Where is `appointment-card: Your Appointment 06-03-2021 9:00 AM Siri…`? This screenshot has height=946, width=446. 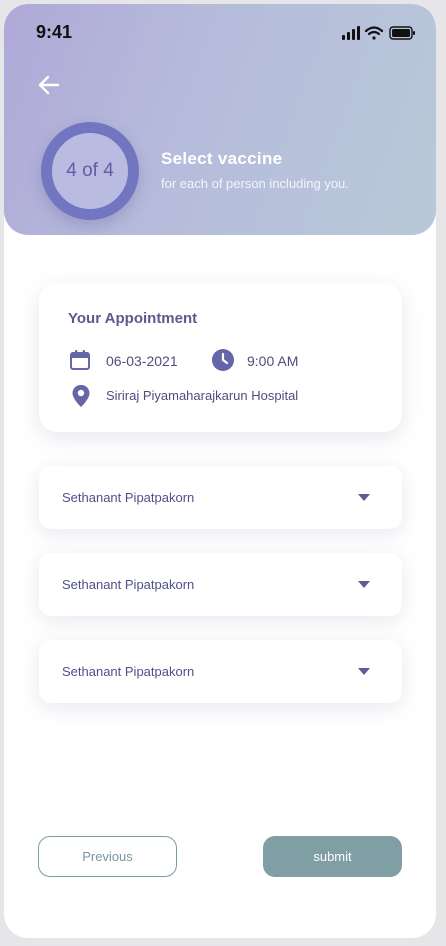 appointment-card: Your Appointment 06-03-2021 9:00 AM Siri… is located at coordinates (220, 357).